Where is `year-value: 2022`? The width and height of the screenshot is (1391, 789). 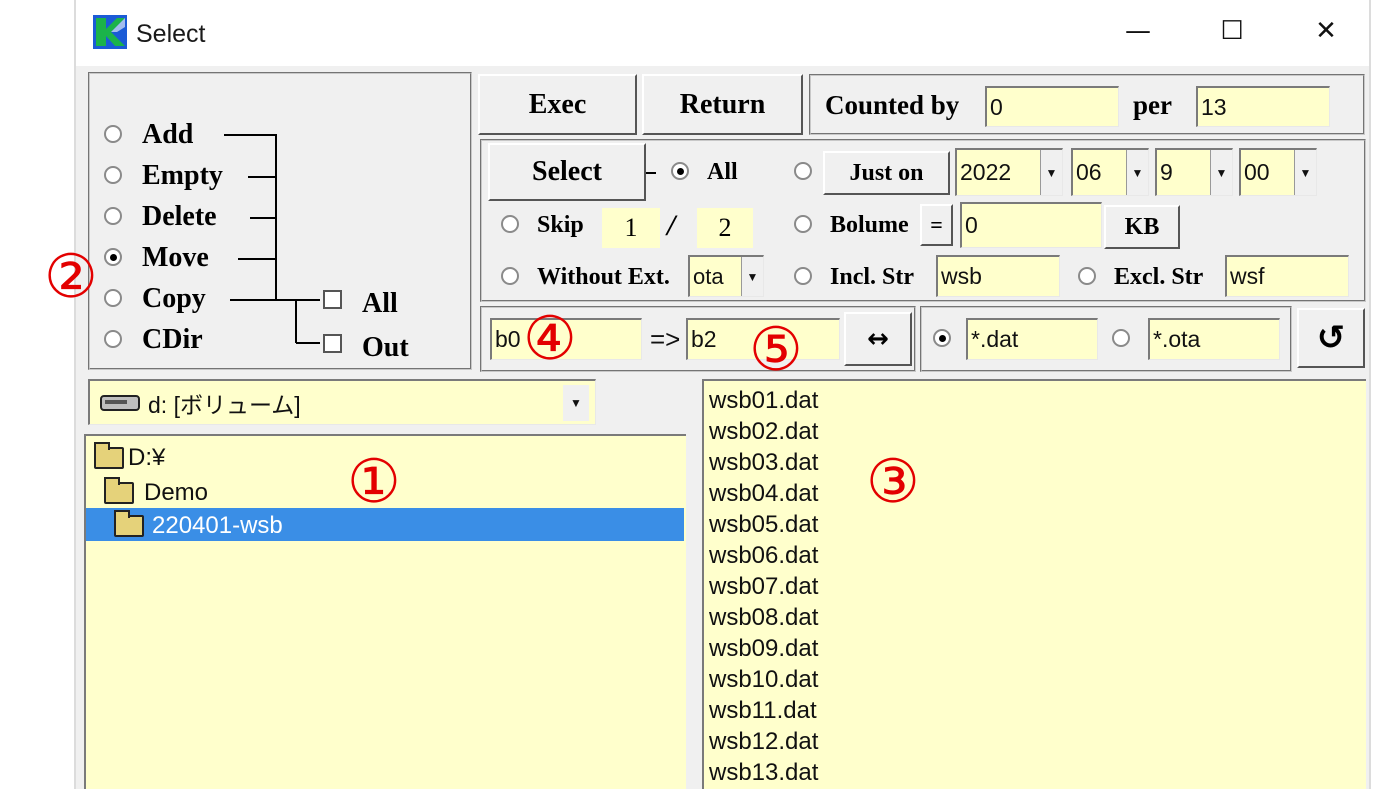 year-value: 2022 is located at coordinates (986, 172).